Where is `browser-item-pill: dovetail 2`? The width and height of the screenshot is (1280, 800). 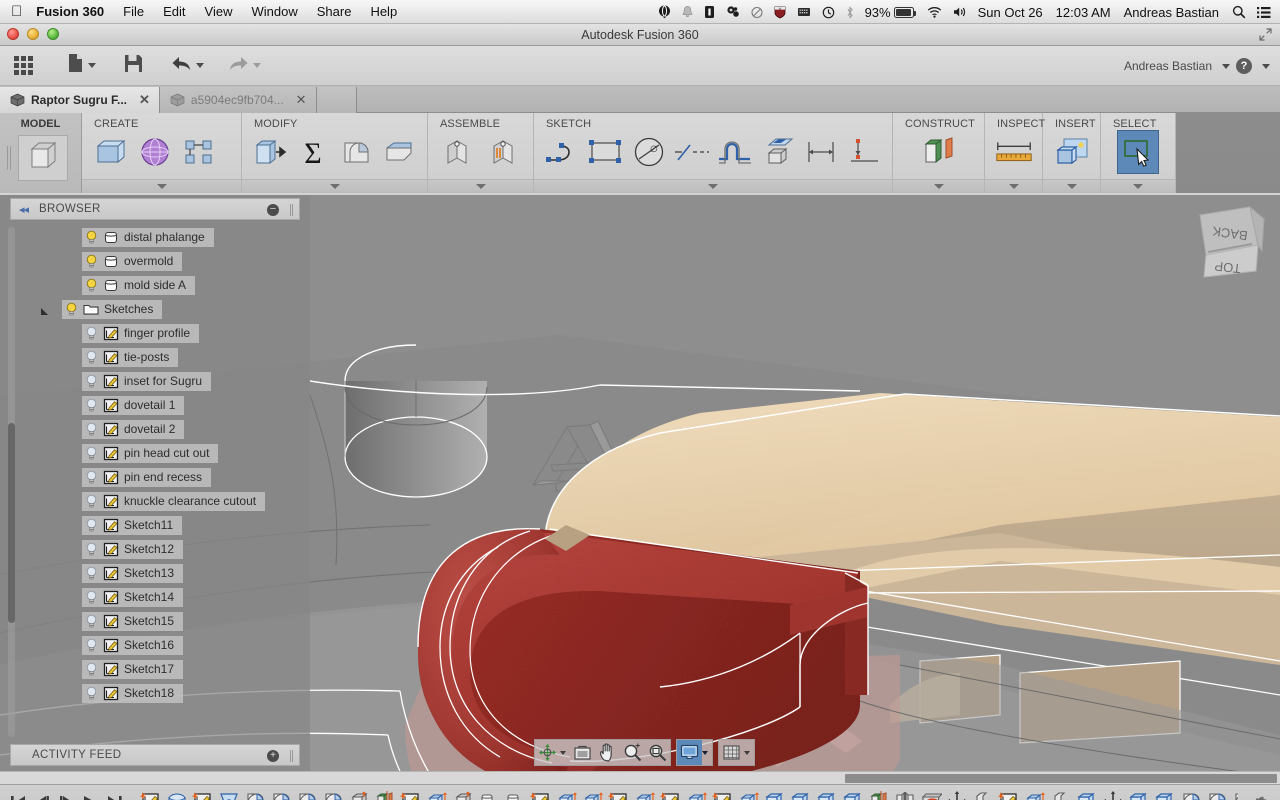 browser-item-pill: dovetail 2 is located at coordinates (133, 429).